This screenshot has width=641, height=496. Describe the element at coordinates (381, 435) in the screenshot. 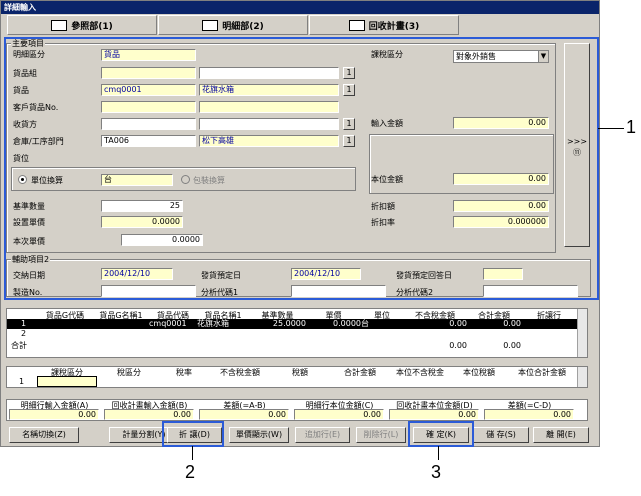

I see `delete-row-button: 削除行(L)` at that location.